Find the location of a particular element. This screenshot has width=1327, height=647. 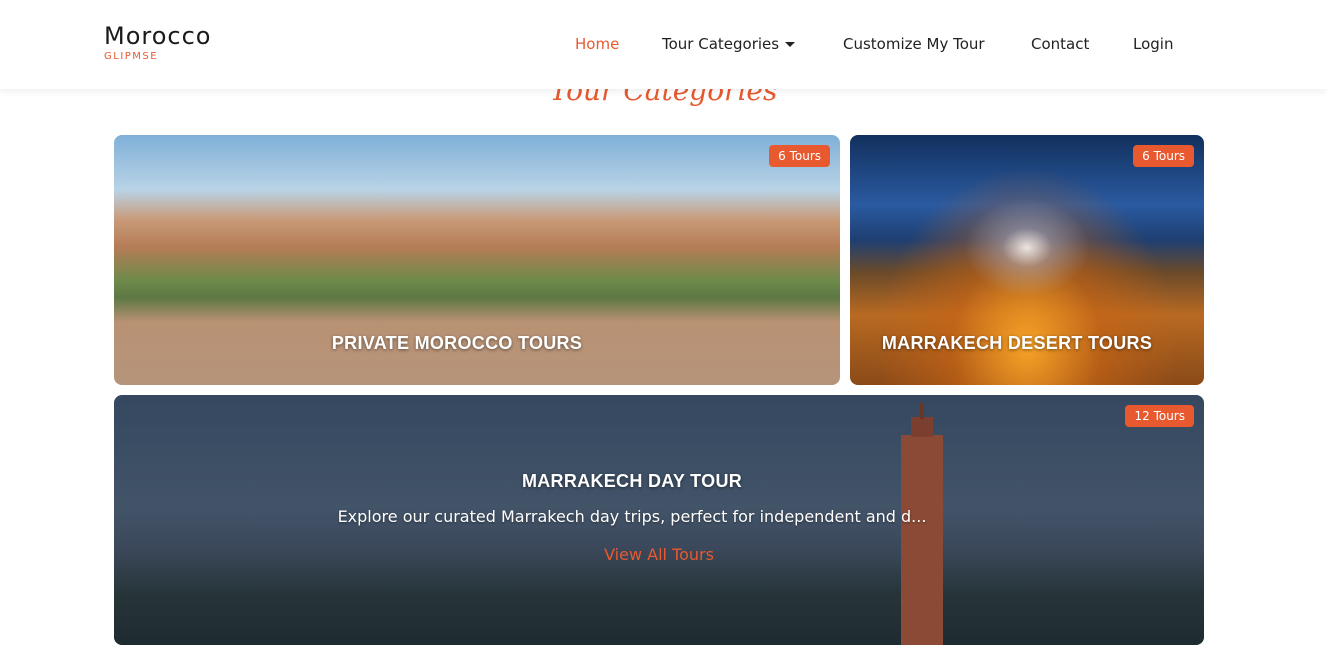

card-title: MARRAKECH DESERT TOURS is located at coordinates (1017, 343).